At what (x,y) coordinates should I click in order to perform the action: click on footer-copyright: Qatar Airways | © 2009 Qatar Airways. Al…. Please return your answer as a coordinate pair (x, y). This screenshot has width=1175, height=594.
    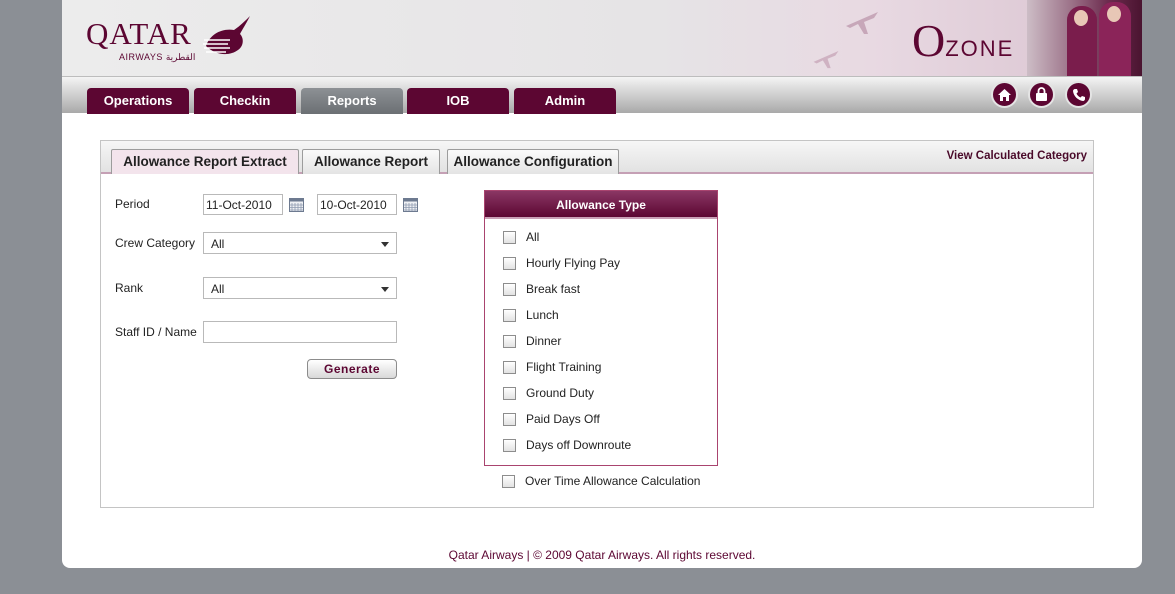
    Looking at the image, I should click on (602, 555).